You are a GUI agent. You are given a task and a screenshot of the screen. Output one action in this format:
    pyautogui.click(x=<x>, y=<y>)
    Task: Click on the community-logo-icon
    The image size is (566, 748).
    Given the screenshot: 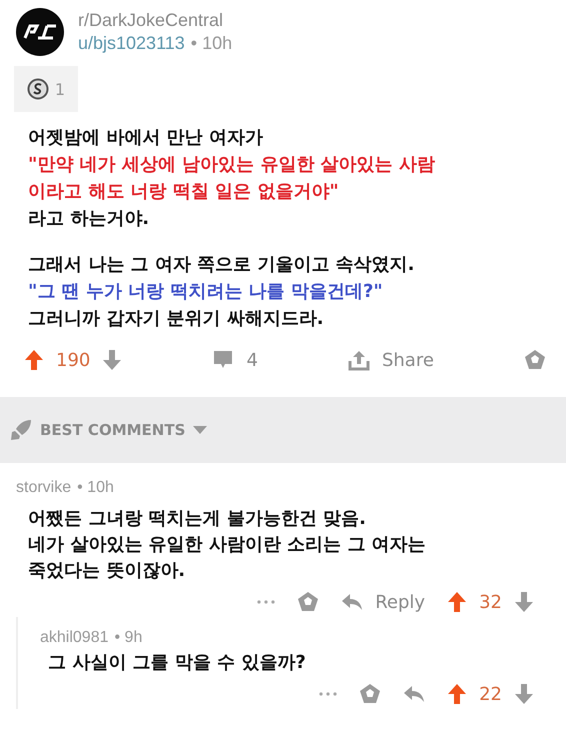 What is the action you would take?
    pyautogui.click(x=40, y=32)
    